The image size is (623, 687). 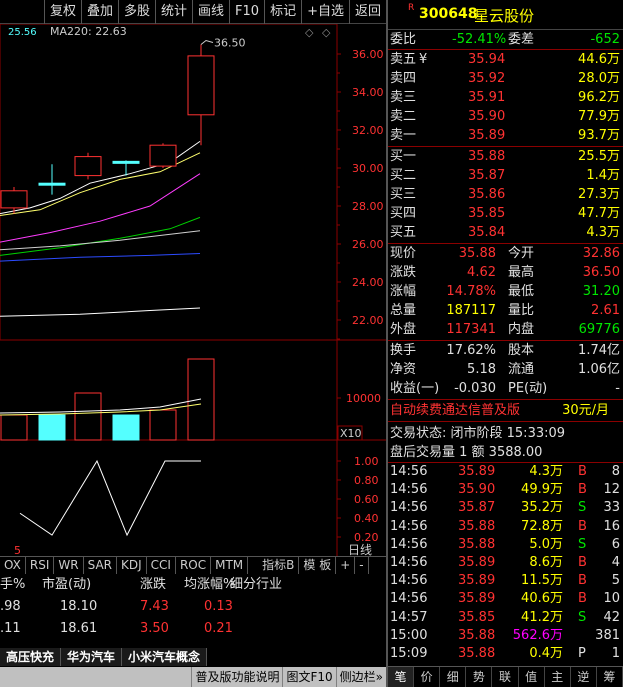 I want to click on quote-label: 涨跌, so click(x=403, y=272).